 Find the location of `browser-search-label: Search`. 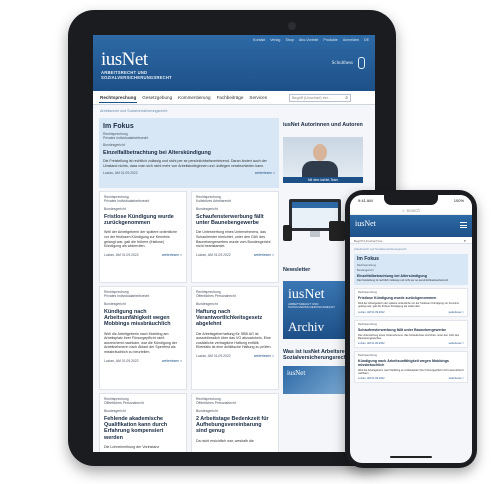

browser-search-label: Search is located at coordinates (413, 210).